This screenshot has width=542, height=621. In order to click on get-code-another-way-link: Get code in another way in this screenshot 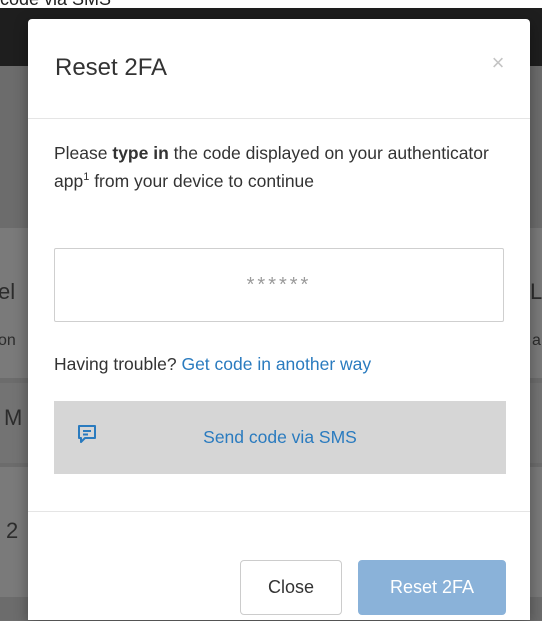, I will do `click(276, 364)`.